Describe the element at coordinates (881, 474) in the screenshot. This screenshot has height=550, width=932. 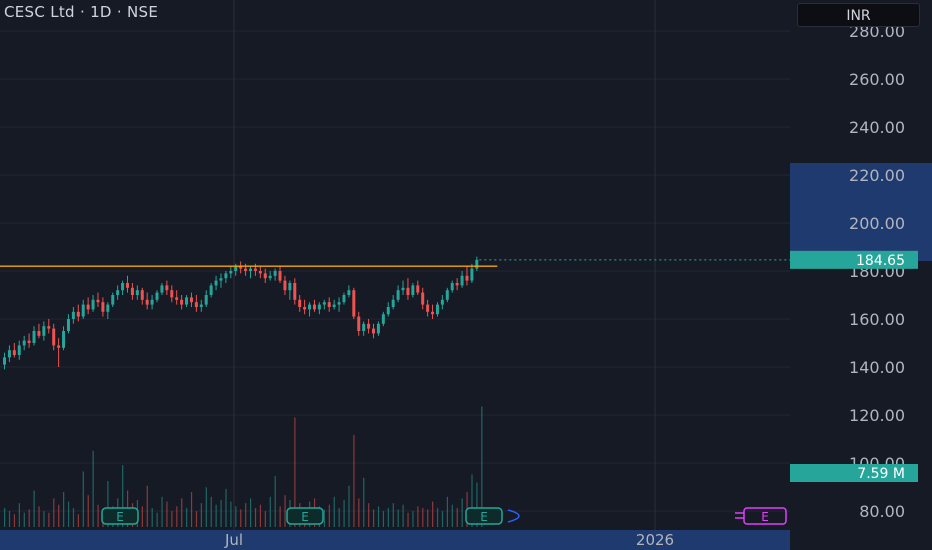
I see `volume-value-label: 7.59 M` at that location.